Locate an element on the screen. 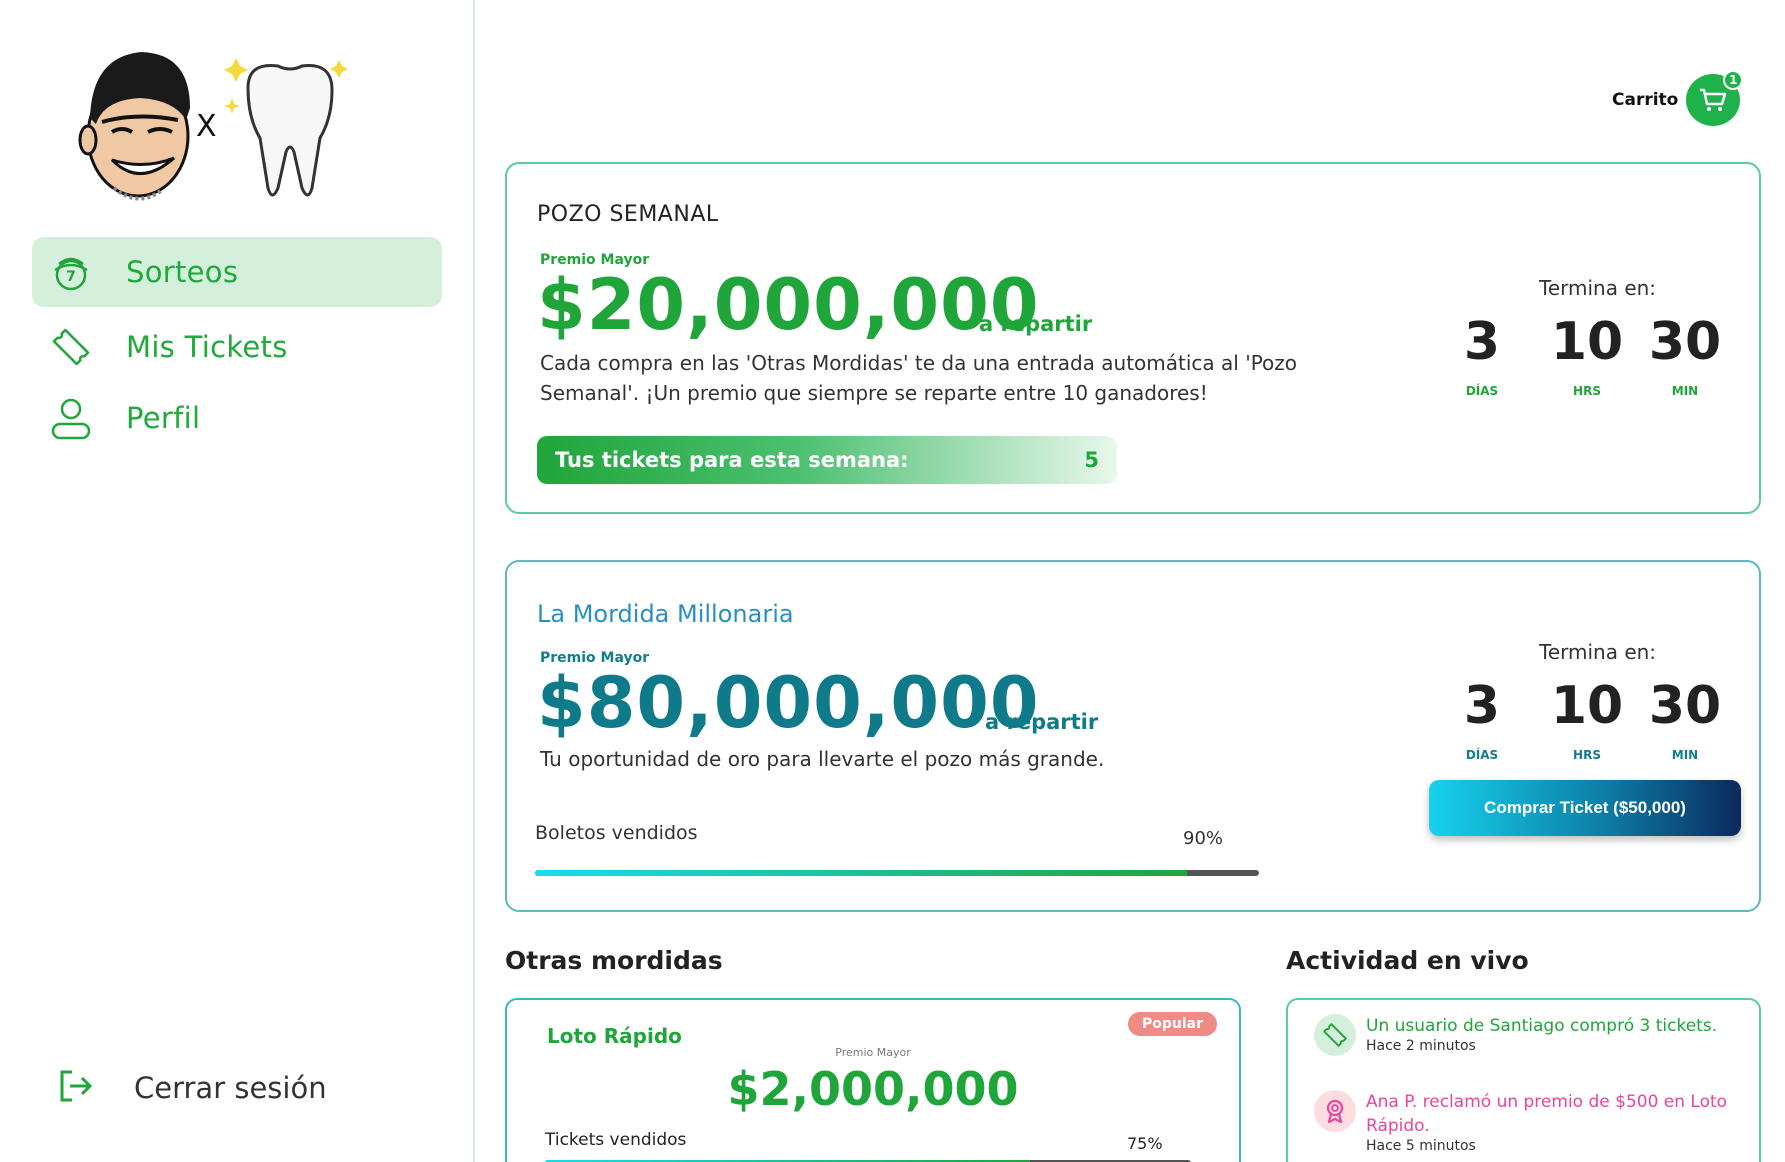  activity-time: Hace 2 minutos is located at coordinates (1421, 1046).